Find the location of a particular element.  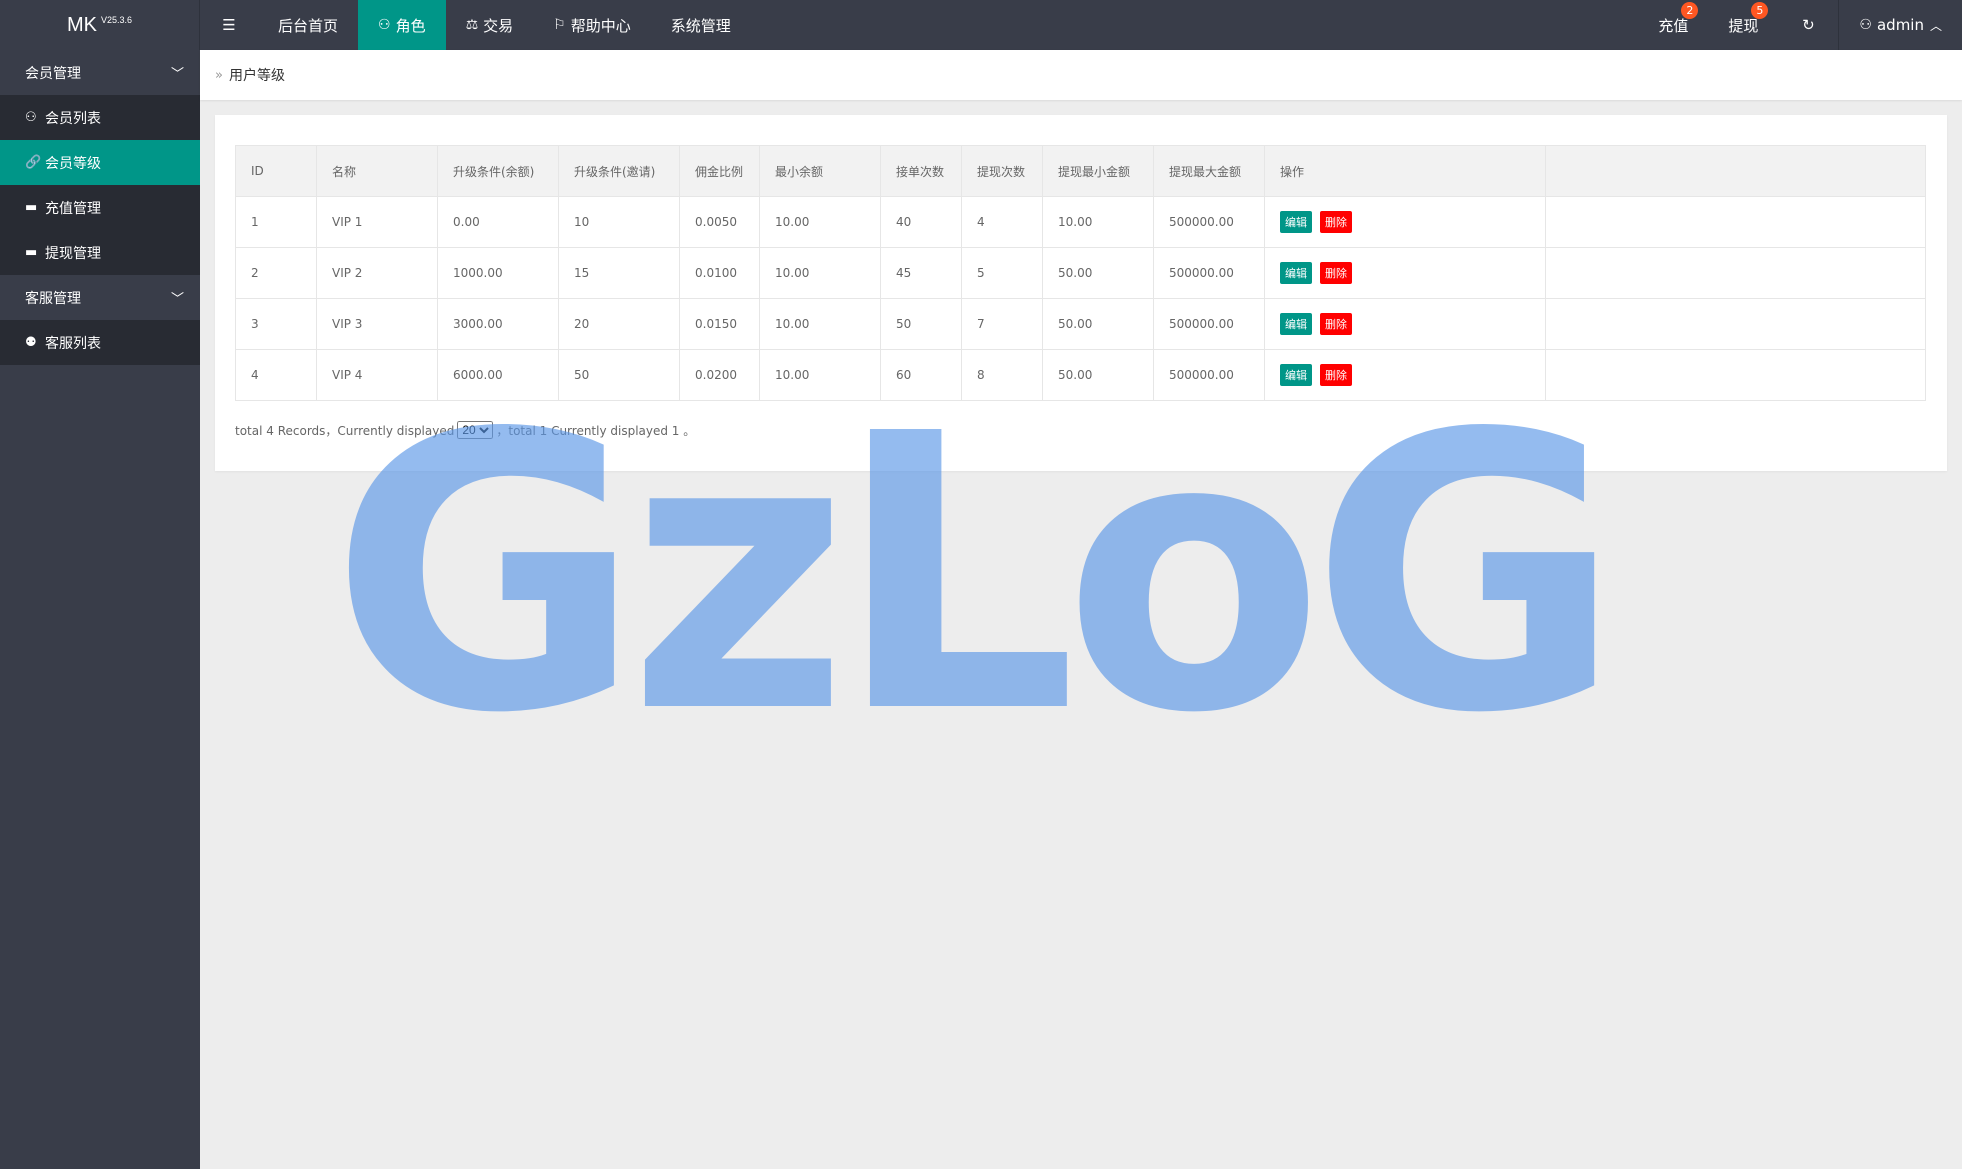

col-upgrade-balance: 升级条件(余额) is located at coordinates (498, 171).